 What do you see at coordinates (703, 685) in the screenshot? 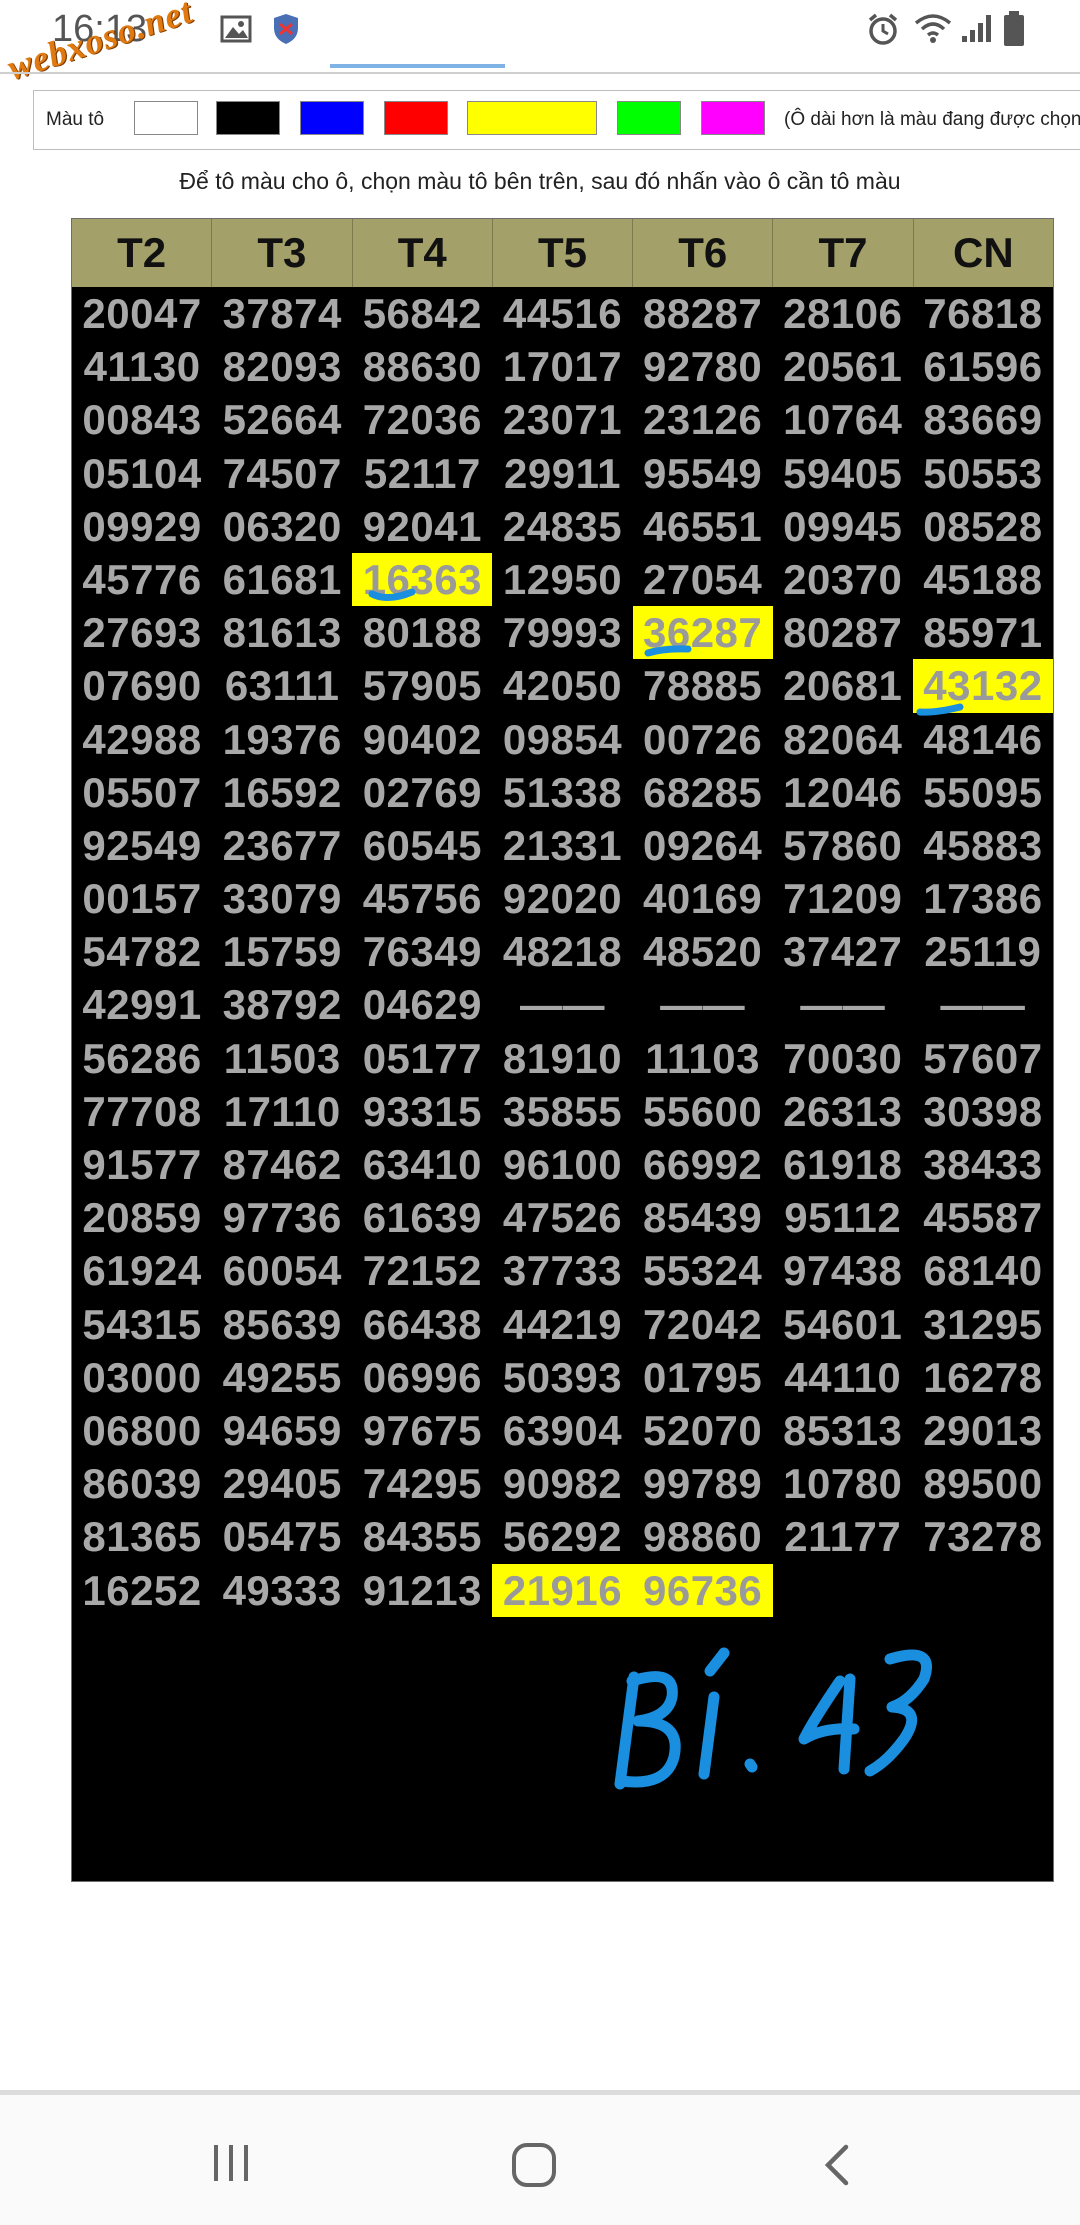
I see `number-cell: 78885` at bounding box center [703, 685].